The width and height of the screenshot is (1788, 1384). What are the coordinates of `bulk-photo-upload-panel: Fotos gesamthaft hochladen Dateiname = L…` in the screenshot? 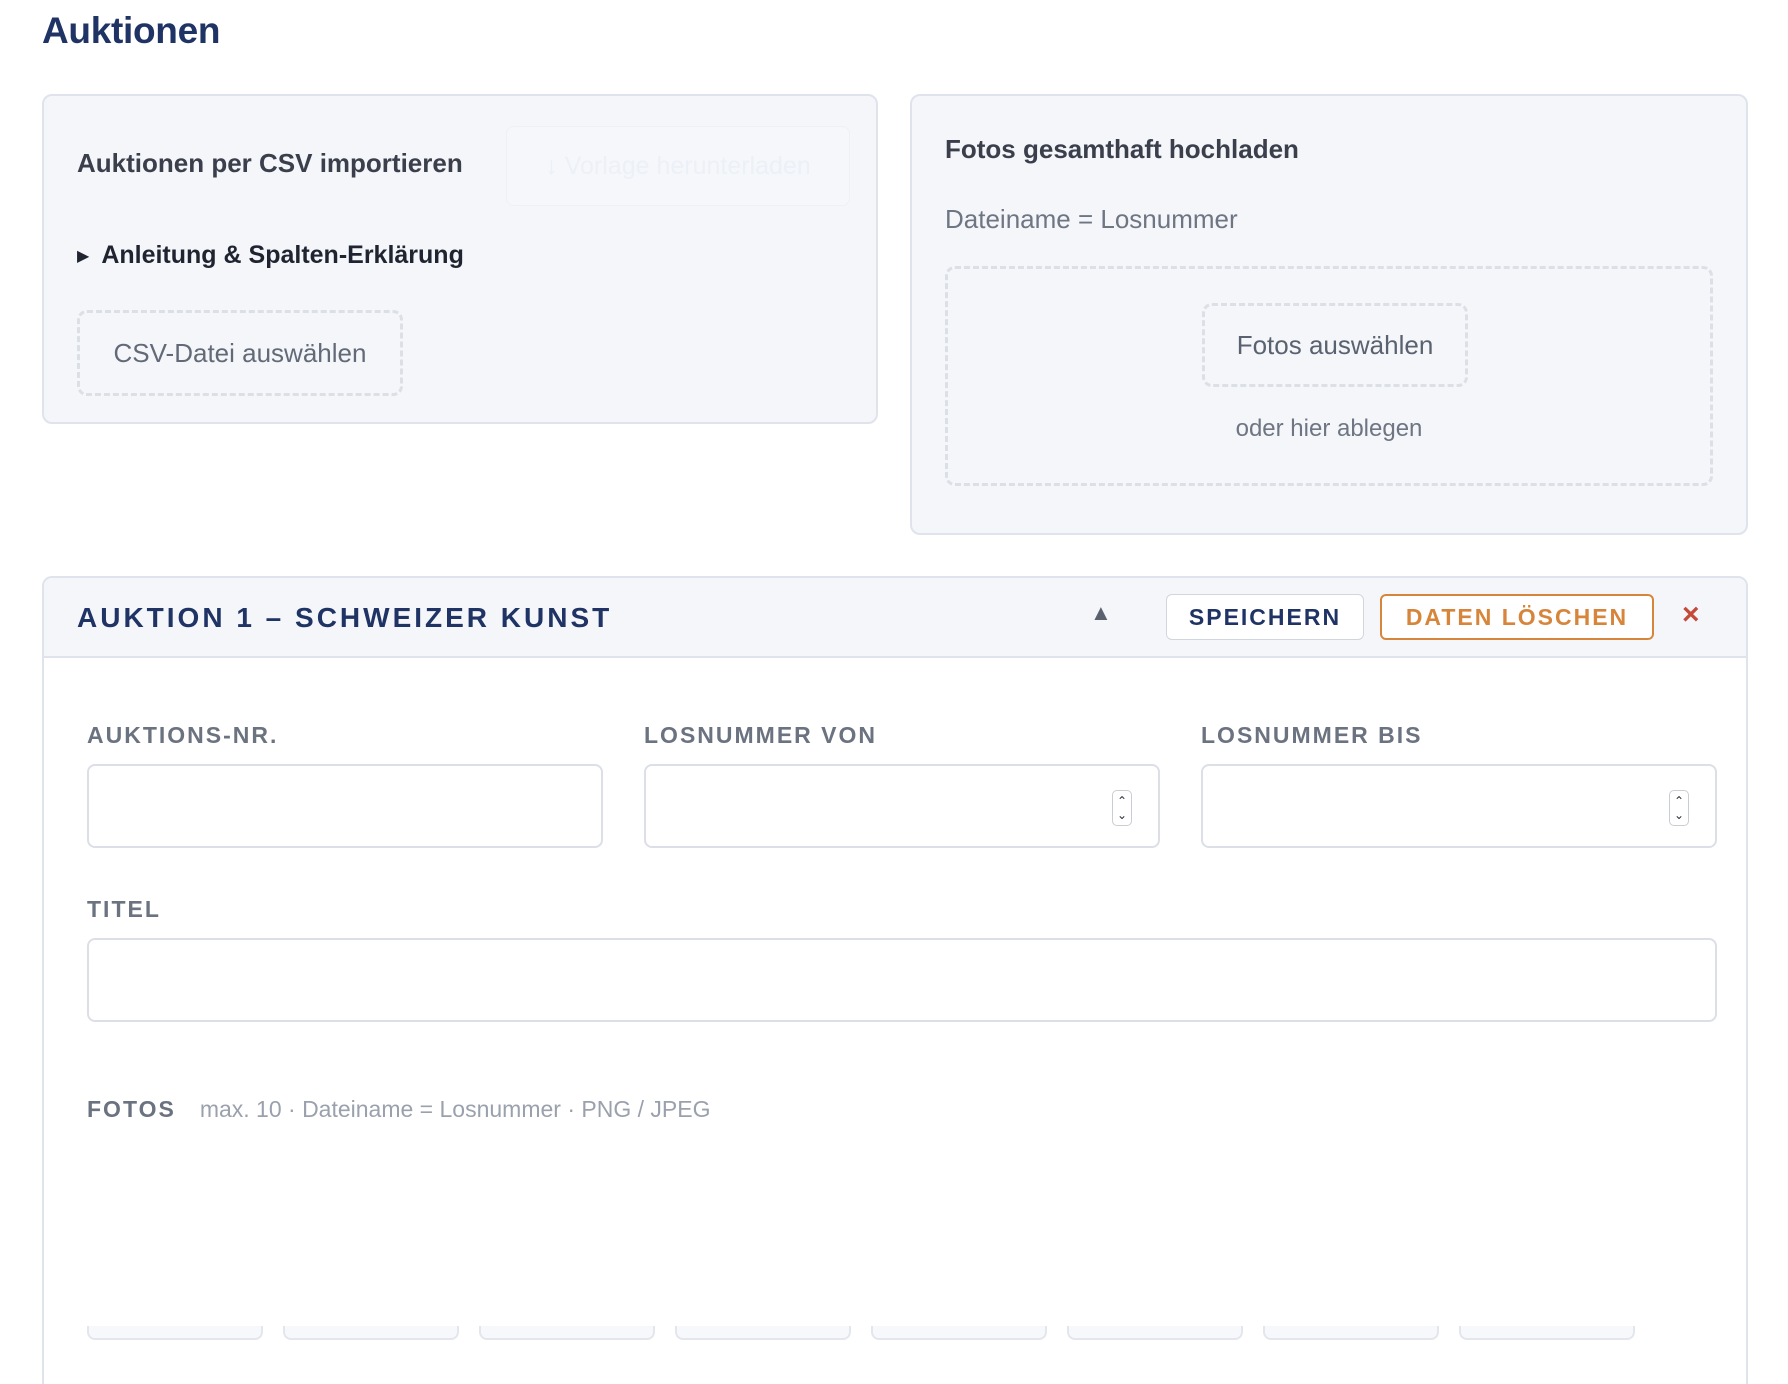 It's located at (1329, 314).